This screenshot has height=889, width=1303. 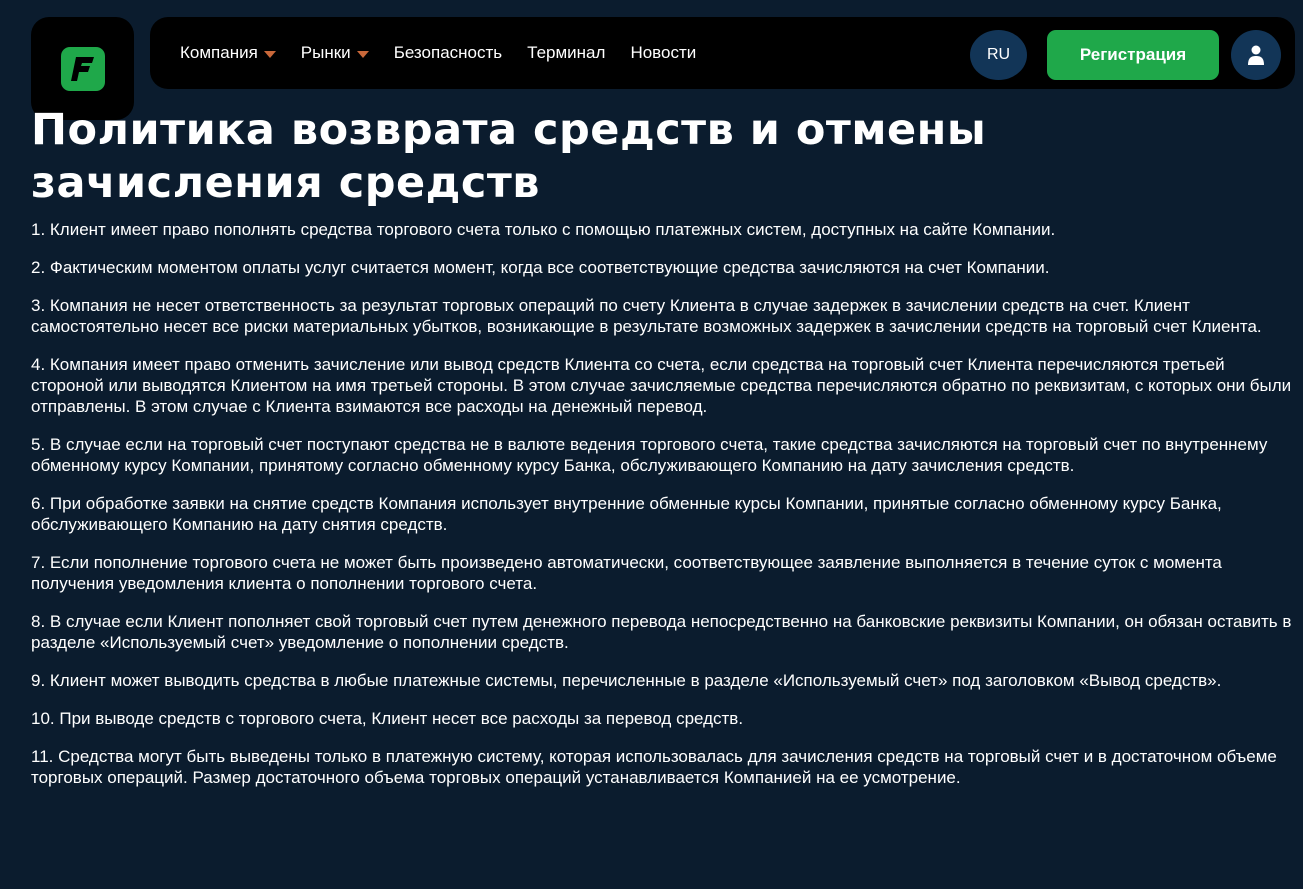 I want to click on nav-item-security: Безопасность, so click(x=448, y=53).